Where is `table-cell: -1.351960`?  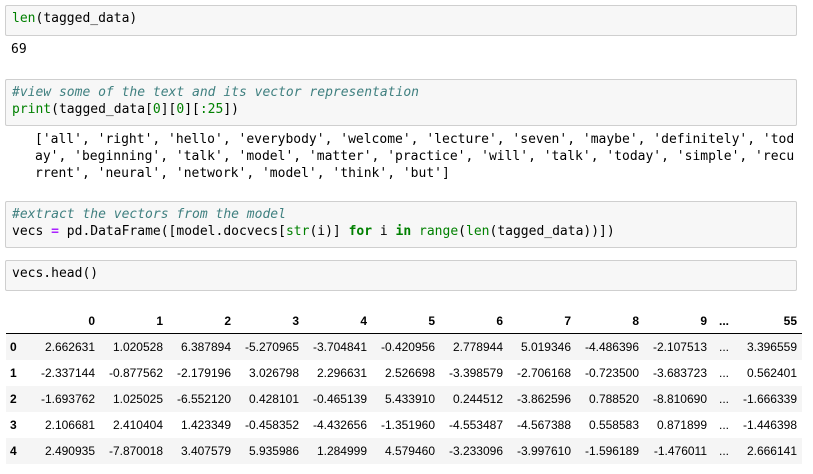
table-cell: -1.351960 is located at coordinates (407, 425).